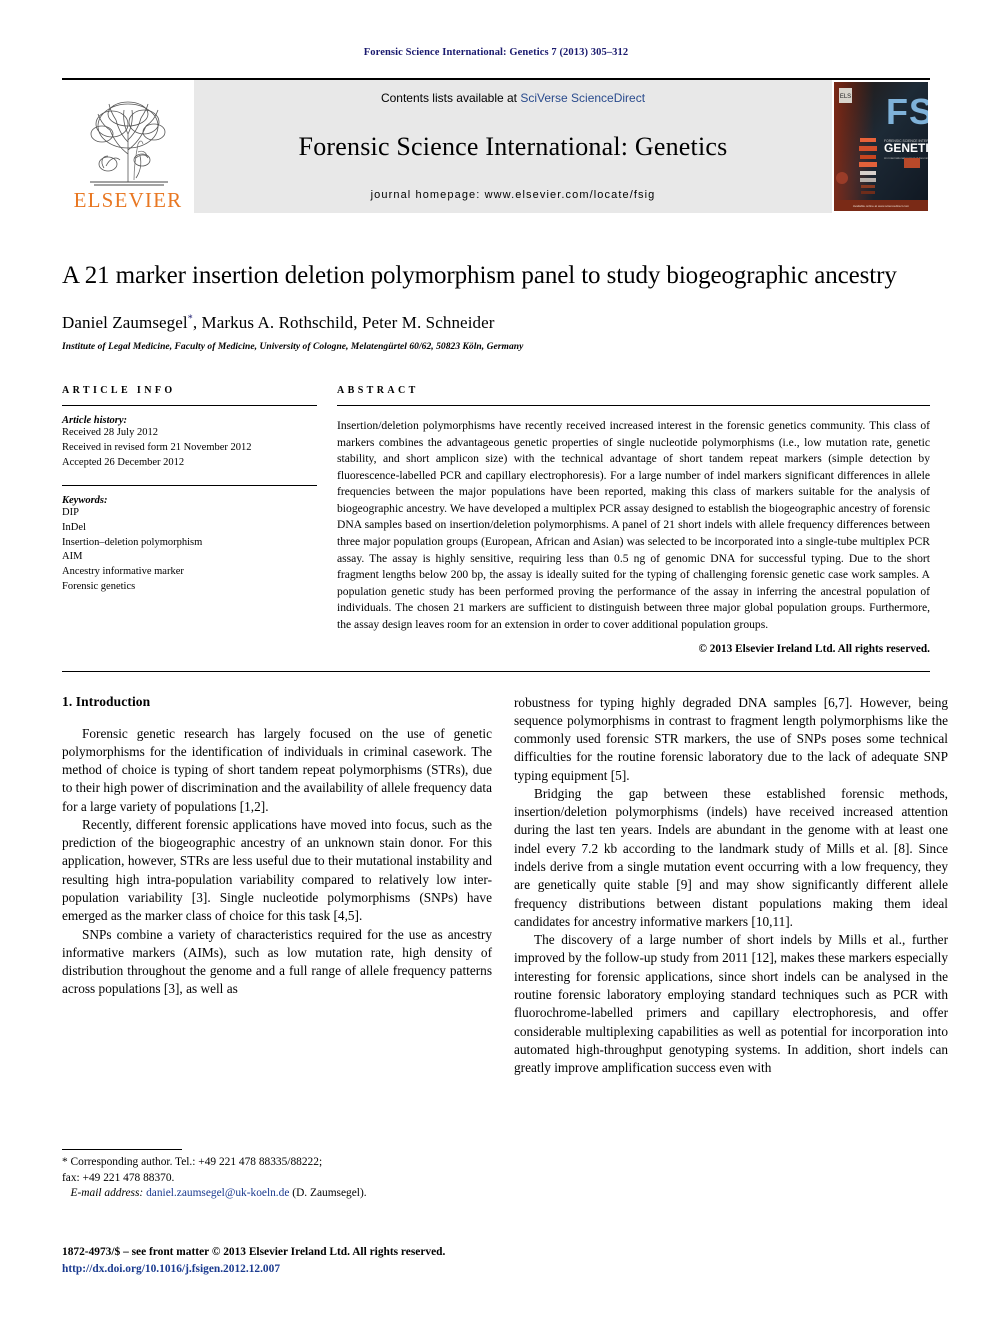 The image size is (992, 1323). What do you see at coordinates (72, 557) in the screenshot?
I see `keyword-item: AIM` at bounding box center [72, 557].